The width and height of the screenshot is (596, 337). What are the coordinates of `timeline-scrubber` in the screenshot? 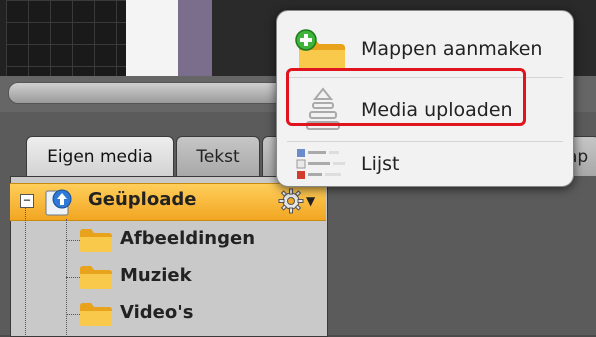 It's located at (159, 93).